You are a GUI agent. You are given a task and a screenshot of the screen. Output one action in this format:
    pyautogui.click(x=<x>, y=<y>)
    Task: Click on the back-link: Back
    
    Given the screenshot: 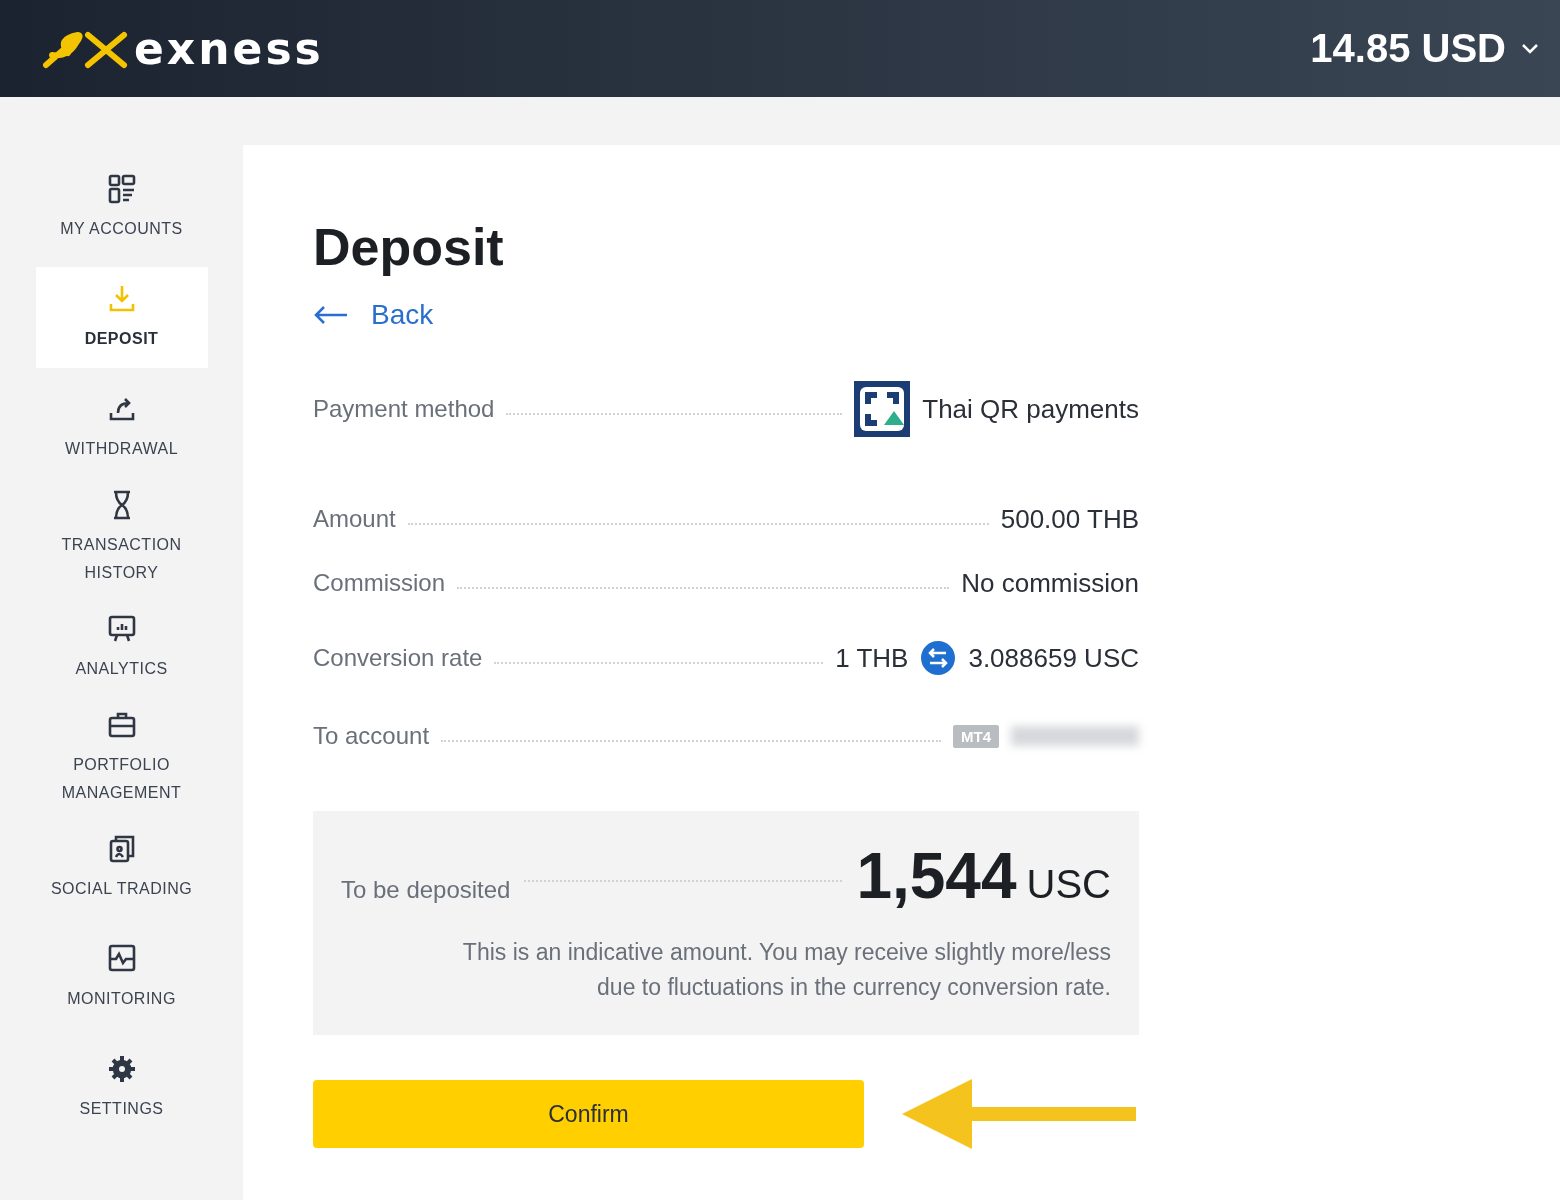 What is the action you would take?
    pyautogui.click(x=373, y=315)
    